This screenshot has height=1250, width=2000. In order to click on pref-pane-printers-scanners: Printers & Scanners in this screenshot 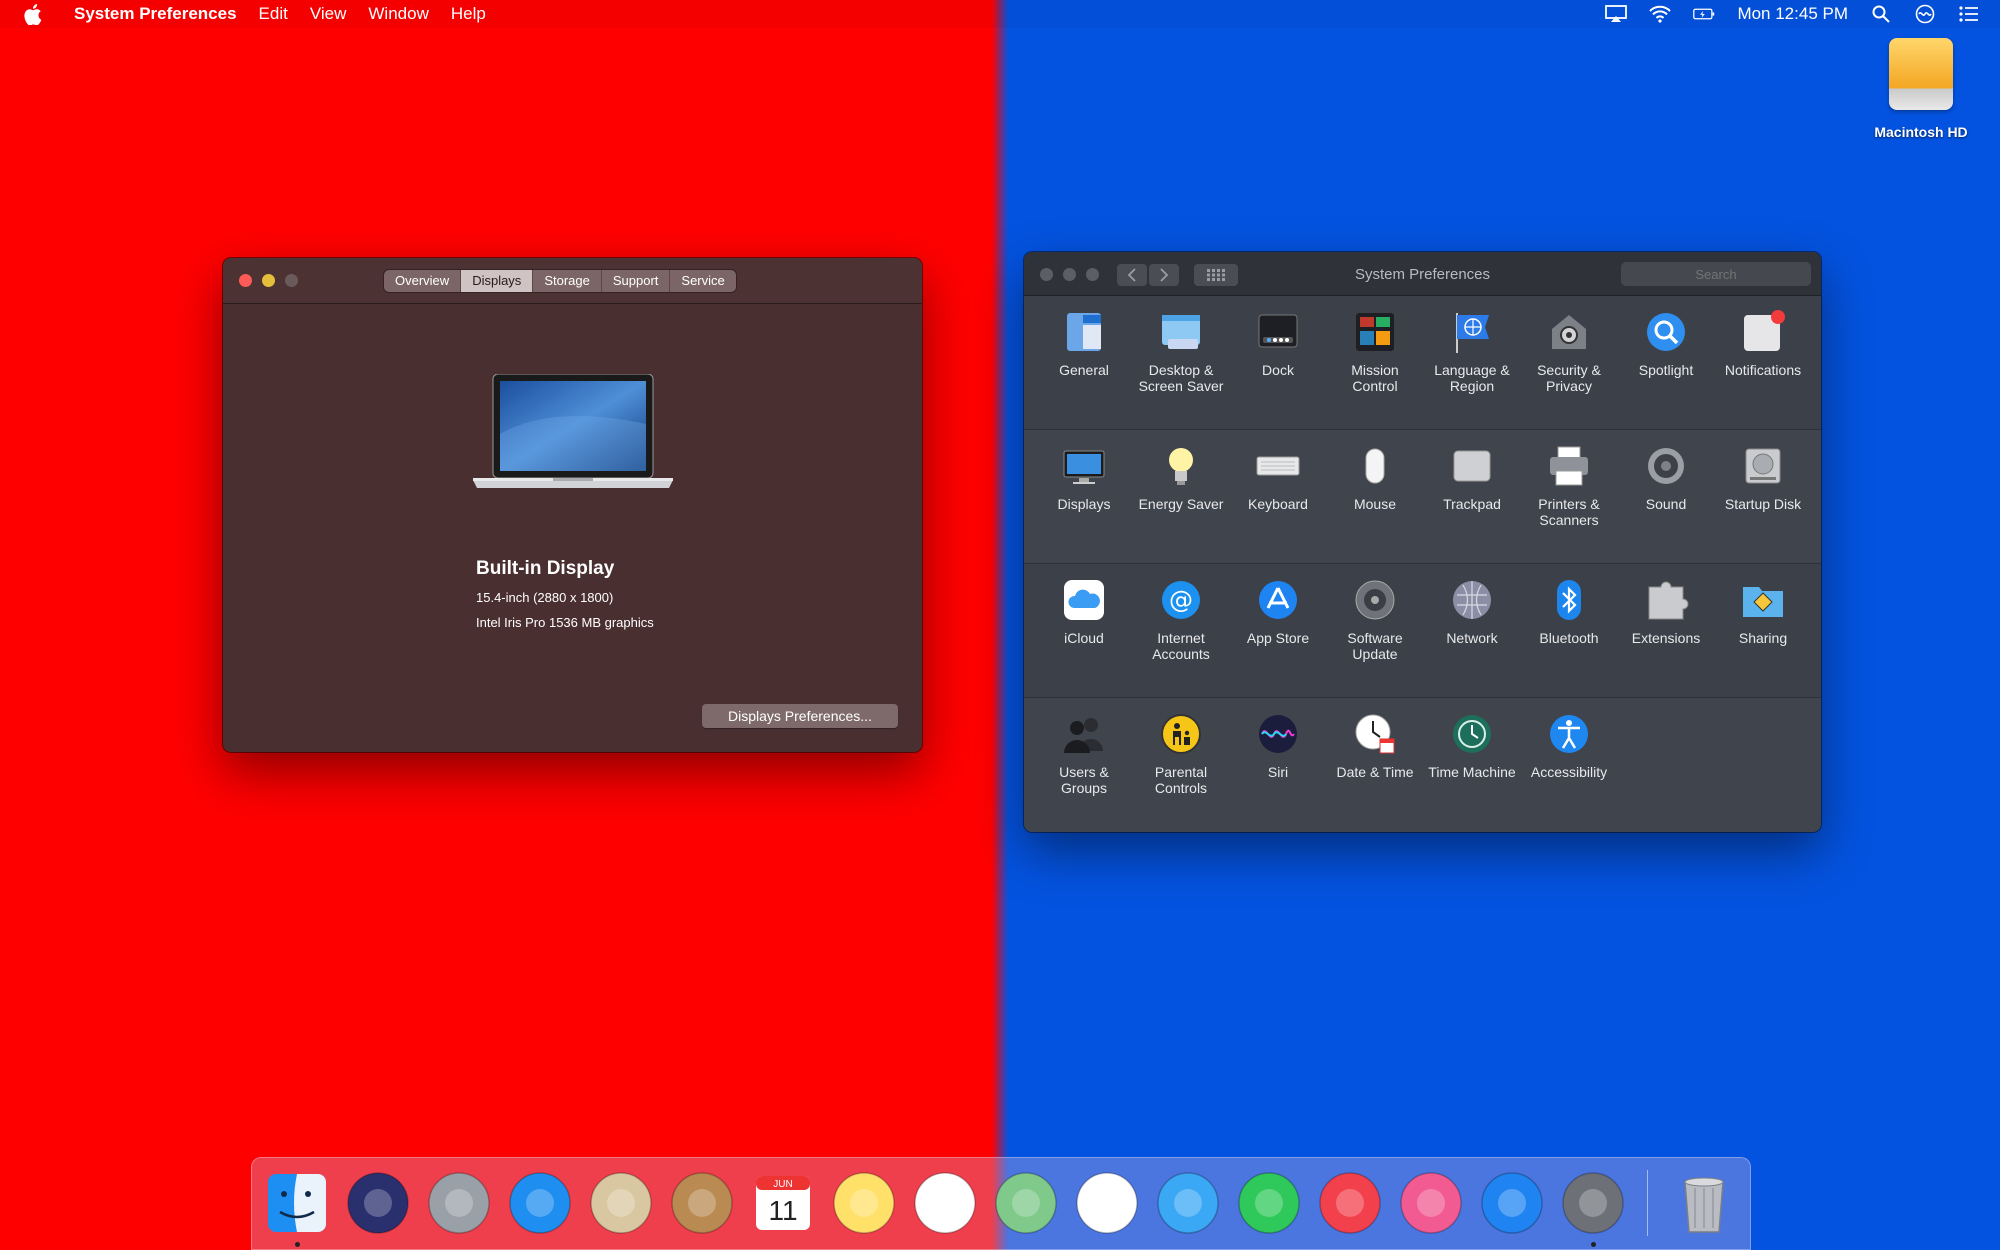, I will do `click(1569, 485)`.